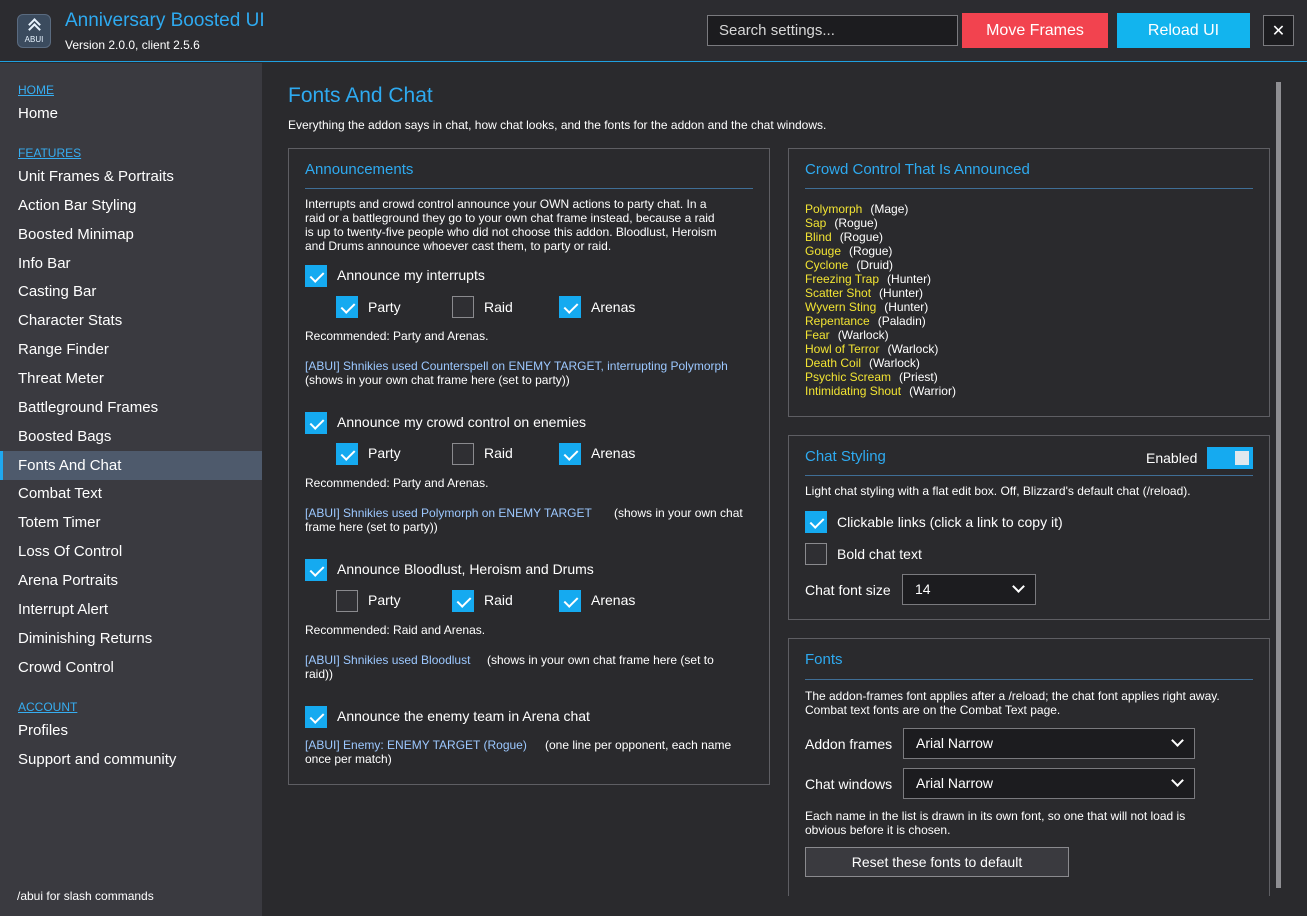 This screenshot has width=1307, height=916. What do you see at coordinates (837, 321) in the screenshot?
I see `cc-spell-name: Repentance` at bounding box center [837, 321].